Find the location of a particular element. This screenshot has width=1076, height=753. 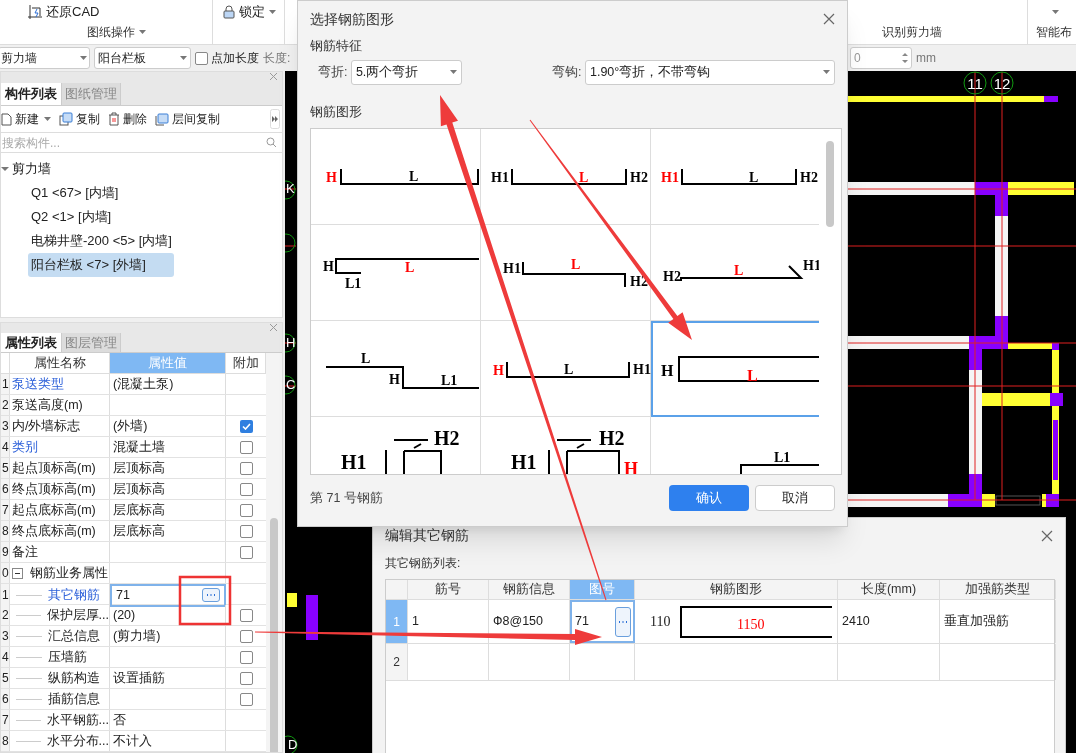

toolbar-button: 复制 is located at coordinates (79, 119).